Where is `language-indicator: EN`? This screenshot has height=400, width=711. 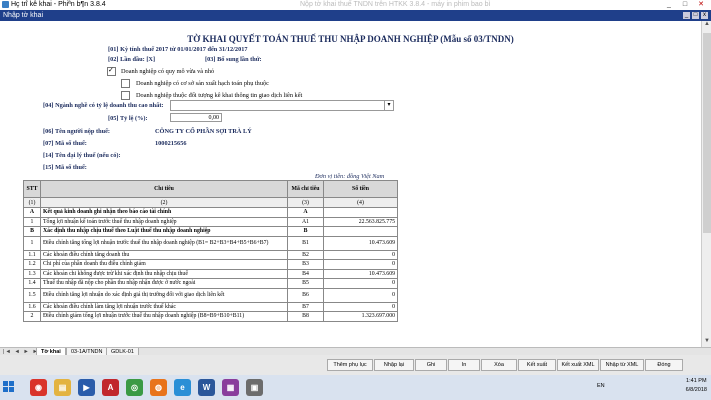
language-indicator: EN is located at coordinates (601, 386).